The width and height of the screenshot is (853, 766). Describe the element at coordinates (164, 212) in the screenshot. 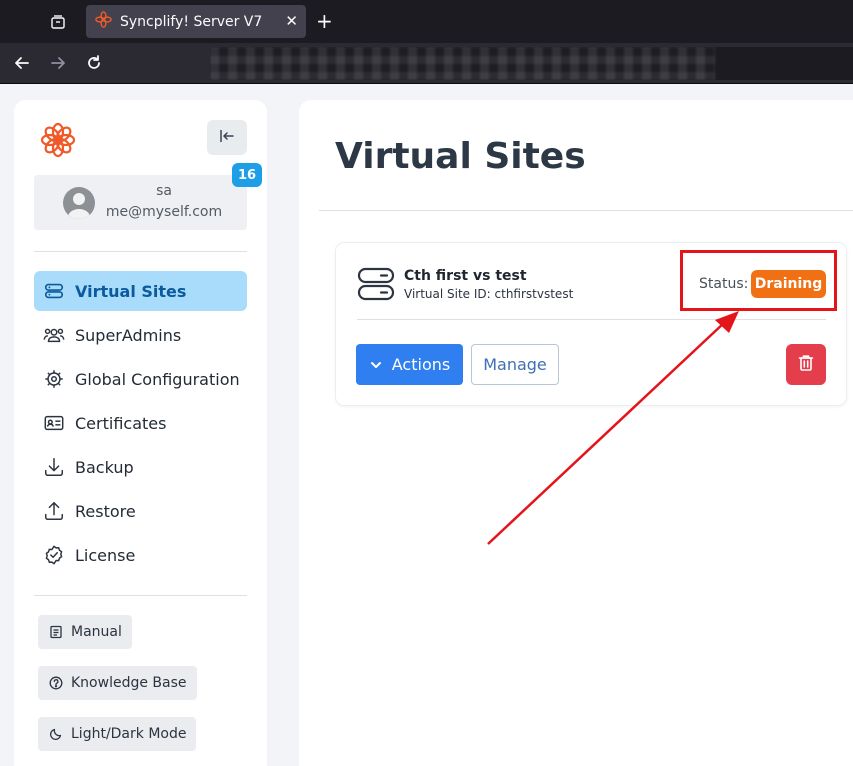

I see `user-email: me@myself.com` at that location.